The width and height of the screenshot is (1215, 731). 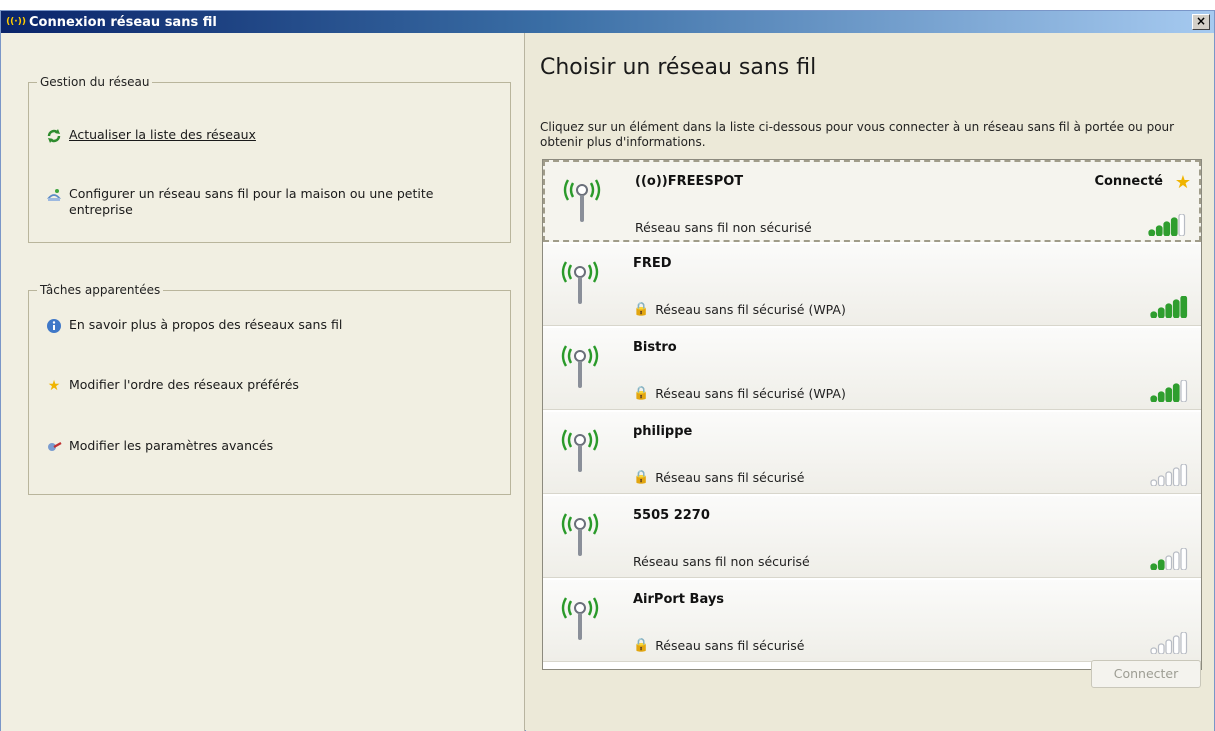 What do you see at coordinates (655, 347) in the screenshot?
I see `network-ssid: Bistro` at bounding box center [655, 347].